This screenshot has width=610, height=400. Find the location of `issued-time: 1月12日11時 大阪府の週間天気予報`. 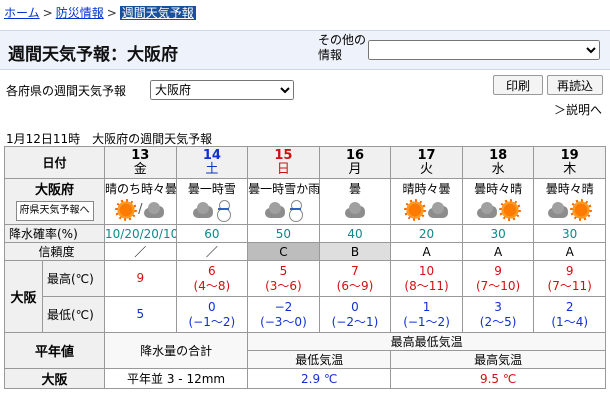

issued-time: 1月12日11時 大阪府の週間天気予報 is located at coordinates (109, 139).